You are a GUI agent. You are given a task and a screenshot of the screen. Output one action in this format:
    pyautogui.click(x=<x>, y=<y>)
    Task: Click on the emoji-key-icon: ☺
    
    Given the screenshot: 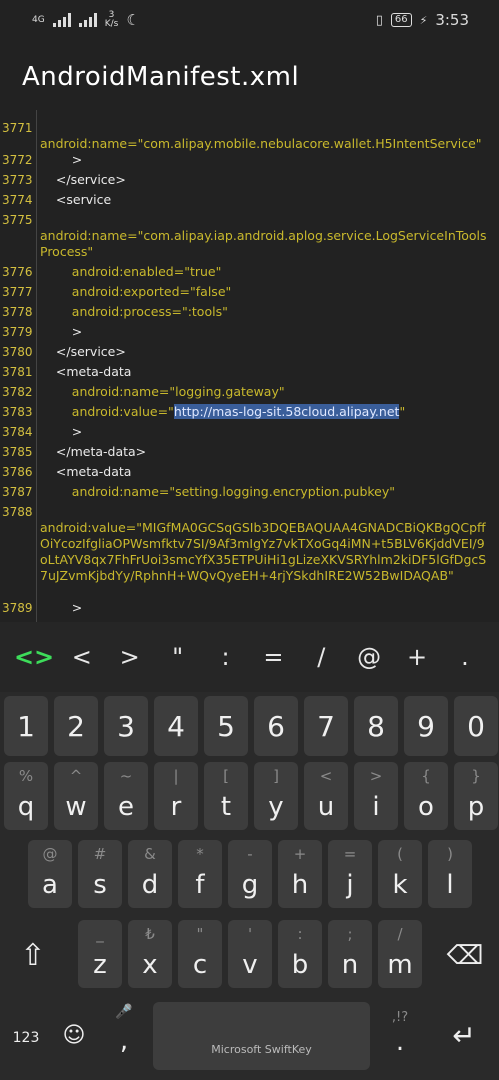 What is the action you would take?
    pyautogui.click(x=74, y=1036)
    